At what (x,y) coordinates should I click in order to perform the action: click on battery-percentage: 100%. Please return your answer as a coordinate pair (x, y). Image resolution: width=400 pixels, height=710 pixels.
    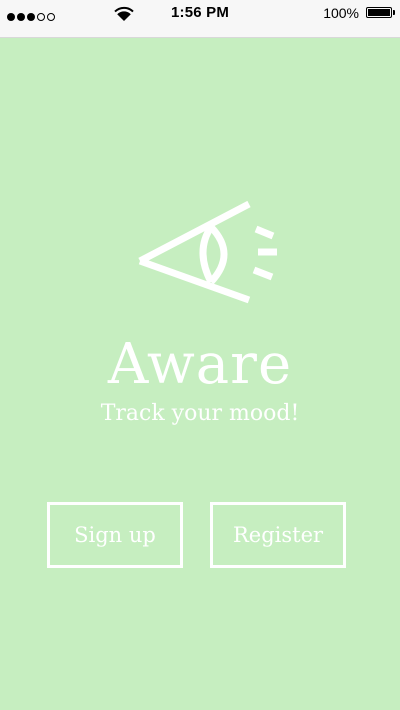
    Looking at the image, I should click on (341, 13).